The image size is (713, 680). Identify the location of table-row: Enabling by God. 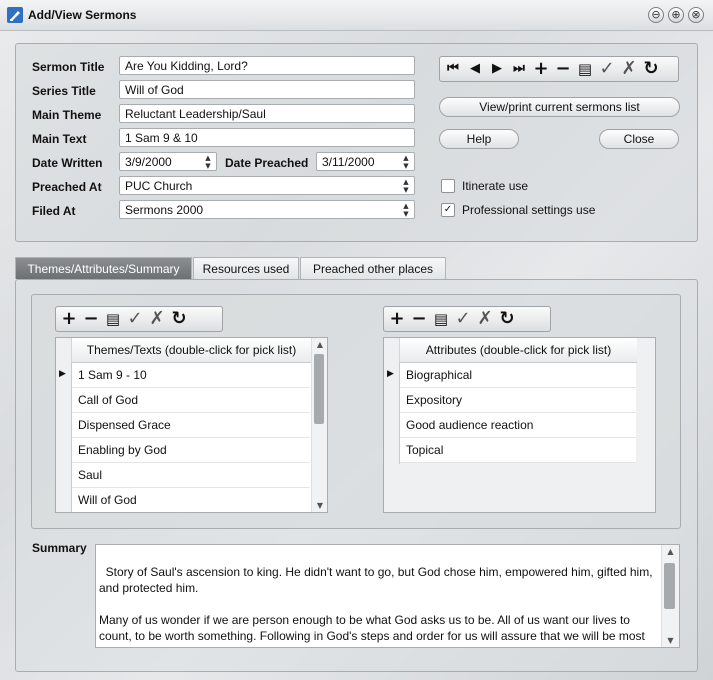
(191, 450).